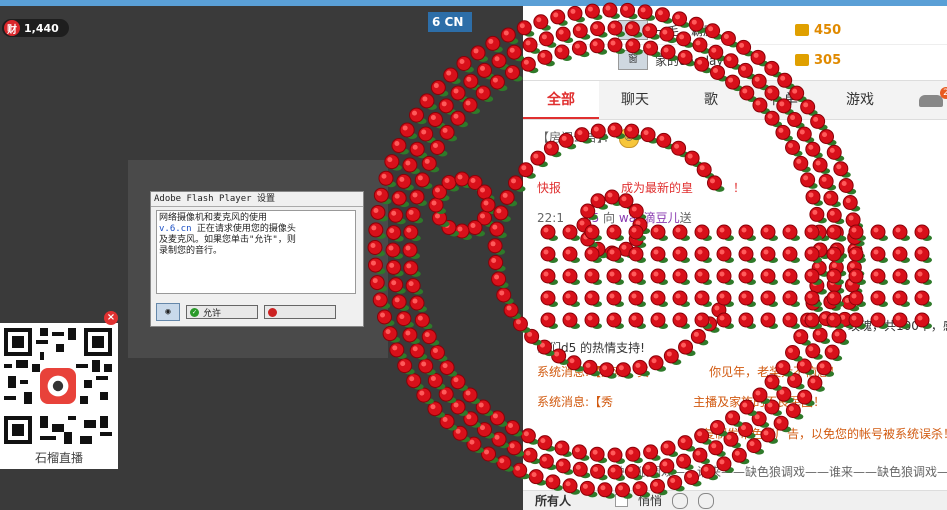 Image resolution: width=947 pixels, height=510 pixels. What do you see at coordinates (450, 22) in the screenshot?
I see `room-badge: 6 CN` at bounding box center [450, 22].